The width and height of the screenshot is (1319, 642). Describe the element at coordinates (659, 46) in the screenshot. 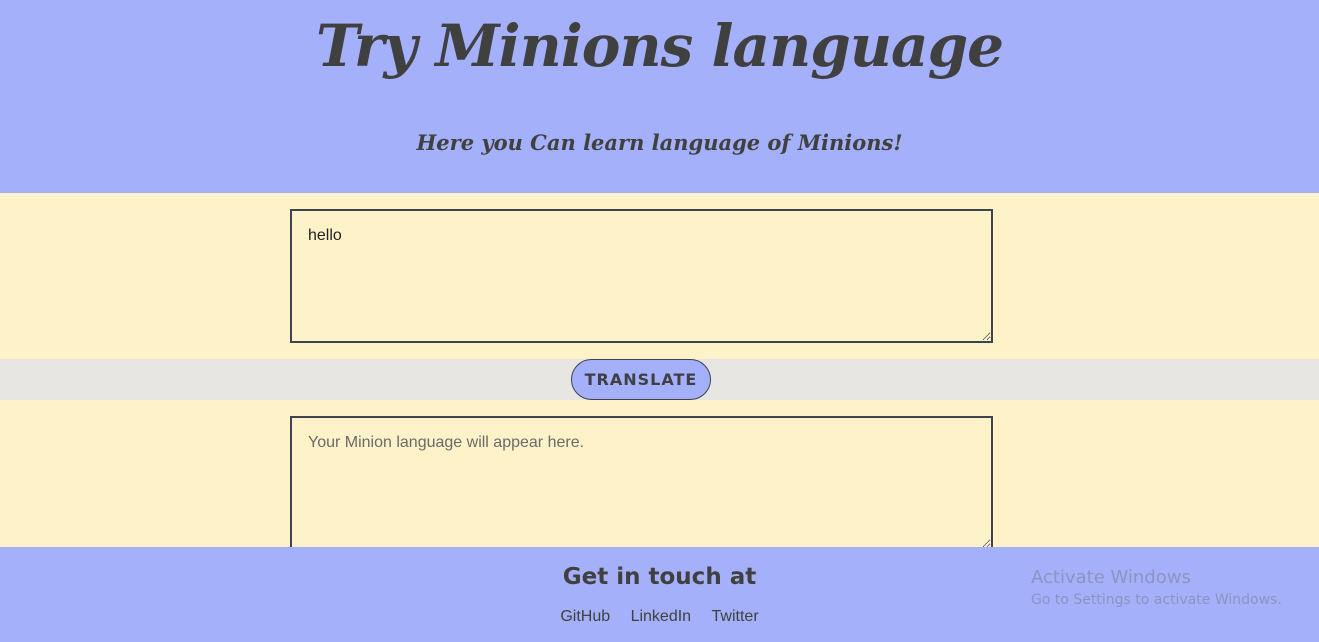

I see `page-title: Try Minions language` at that location.